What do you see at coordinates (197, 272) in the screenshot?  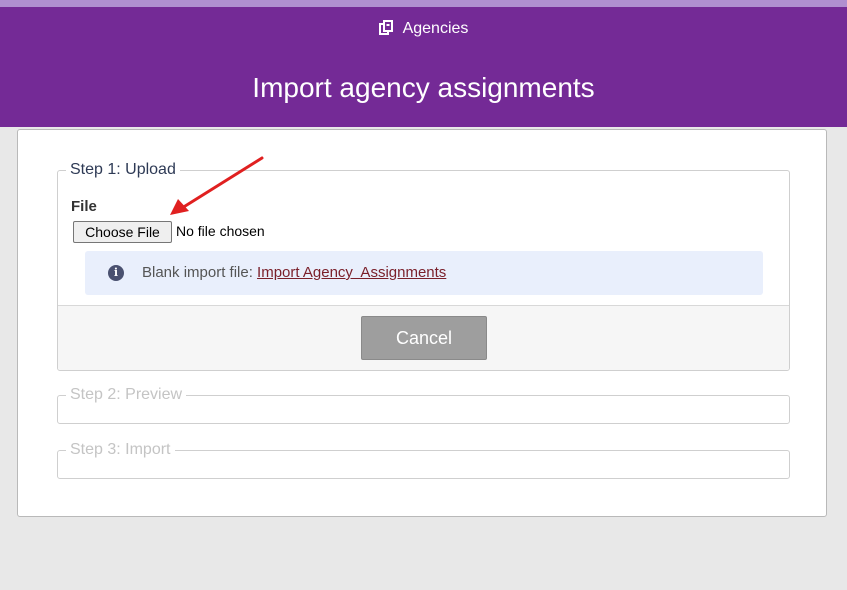 I see `info-text-label: Blank import file:` at bounding box center [197, 272].